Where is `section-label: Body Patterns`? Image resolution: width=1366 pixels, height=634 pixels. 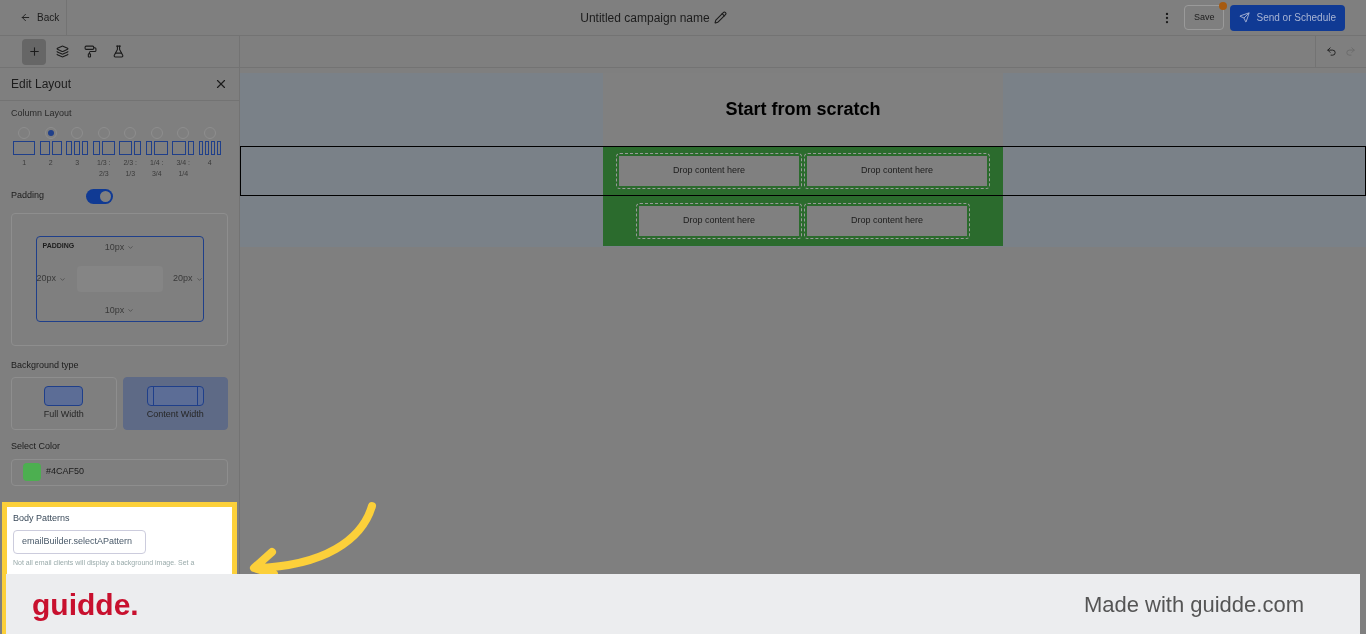
section-label: Body Patterns is located at coordinates (42, 518).